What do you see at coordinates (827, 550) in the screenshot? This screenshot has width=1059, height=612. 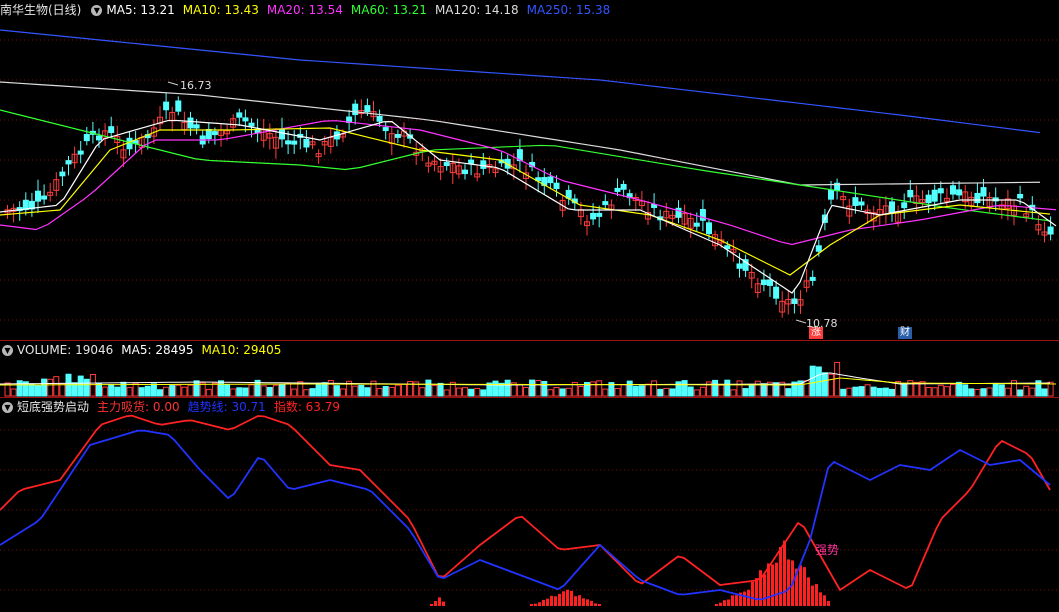 I see `strong-signal-label: 强势` at bounding box center [827, 550].